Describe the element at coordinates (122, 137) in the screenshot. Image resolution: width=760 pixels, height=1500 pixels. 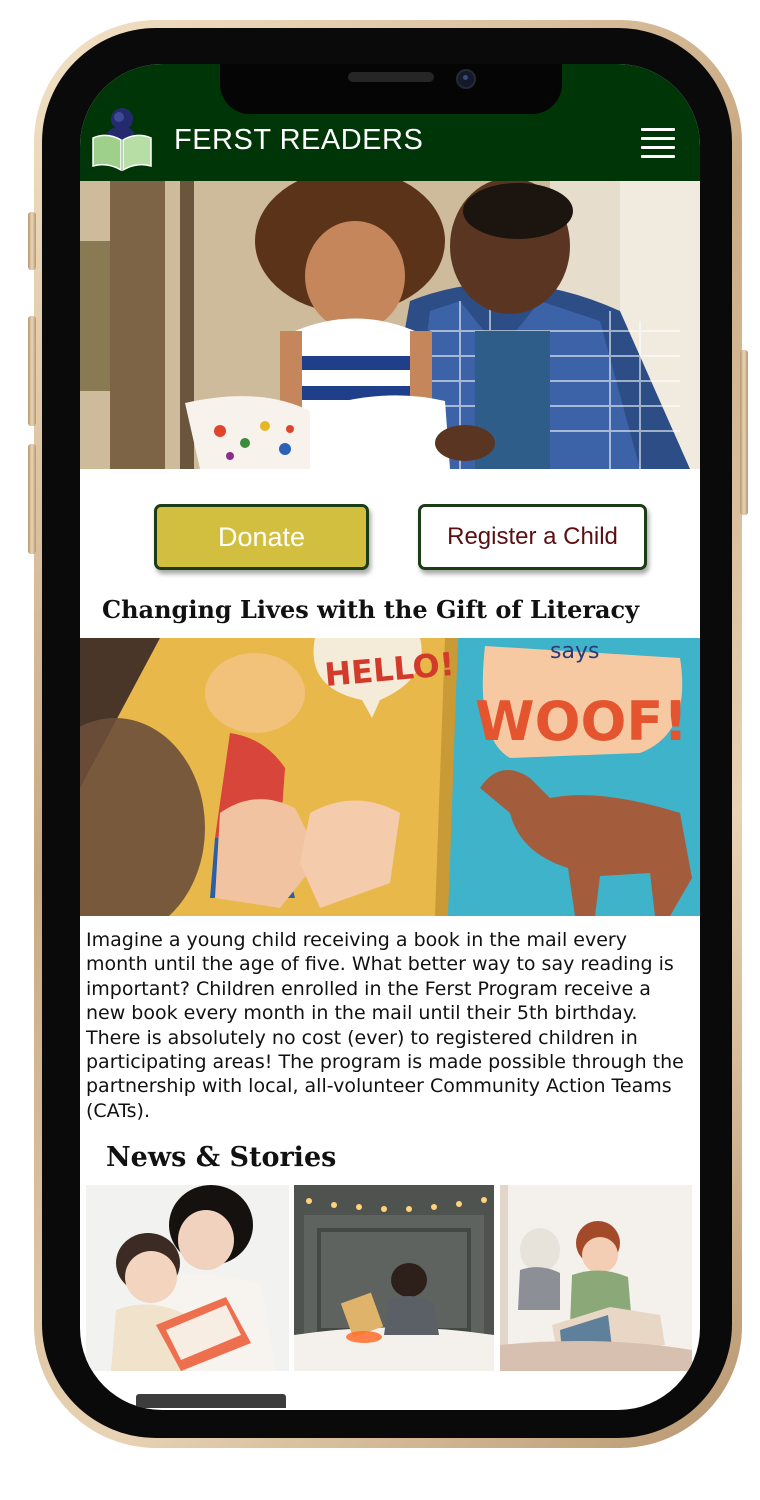
I see `ferst-readers-book-logo` at that location.